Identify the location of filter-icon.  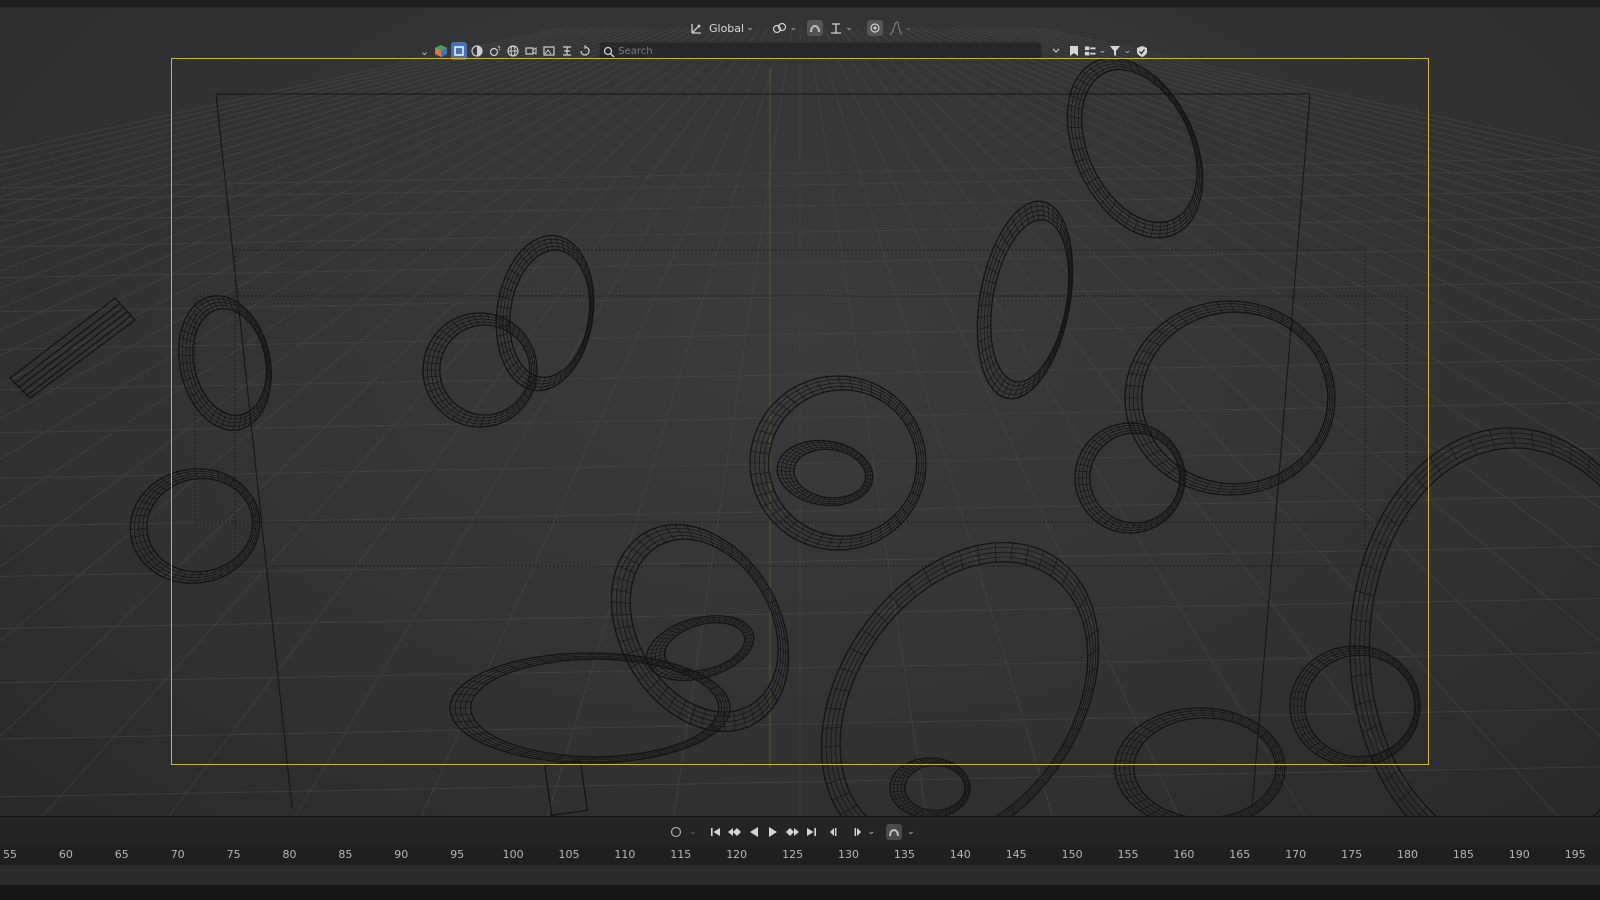
(1115, 51).